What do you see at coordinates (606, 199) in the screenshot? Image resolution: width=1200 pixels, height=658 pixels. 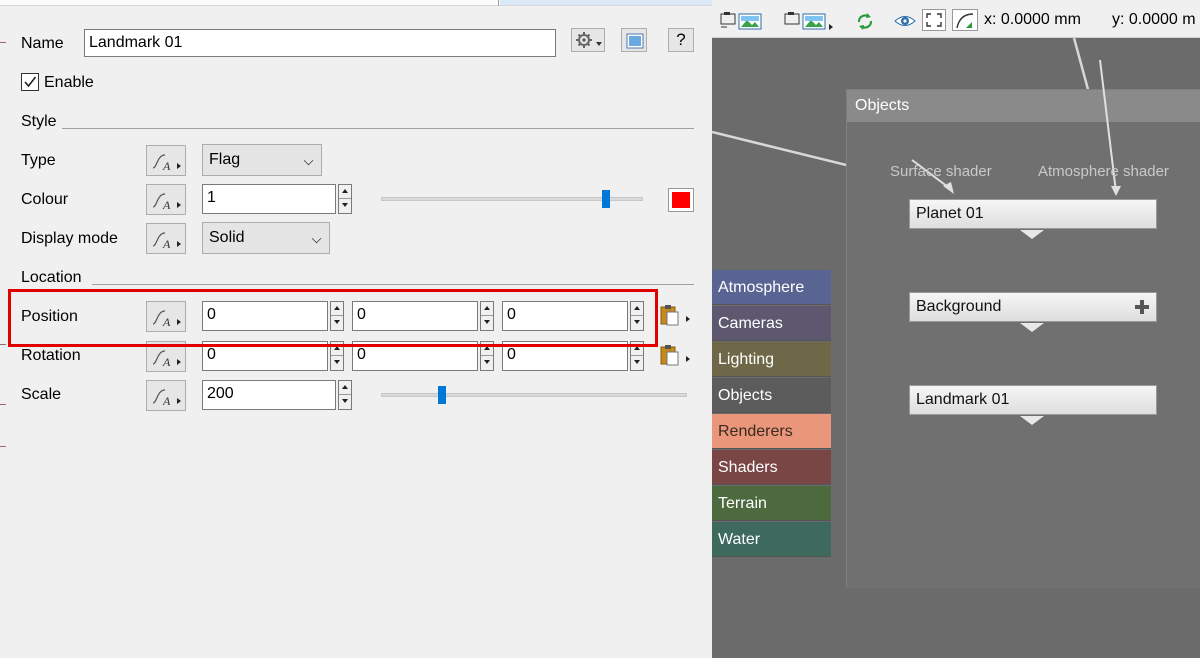 I see `colour-slider-thumb` at bounding box center [606, 199].